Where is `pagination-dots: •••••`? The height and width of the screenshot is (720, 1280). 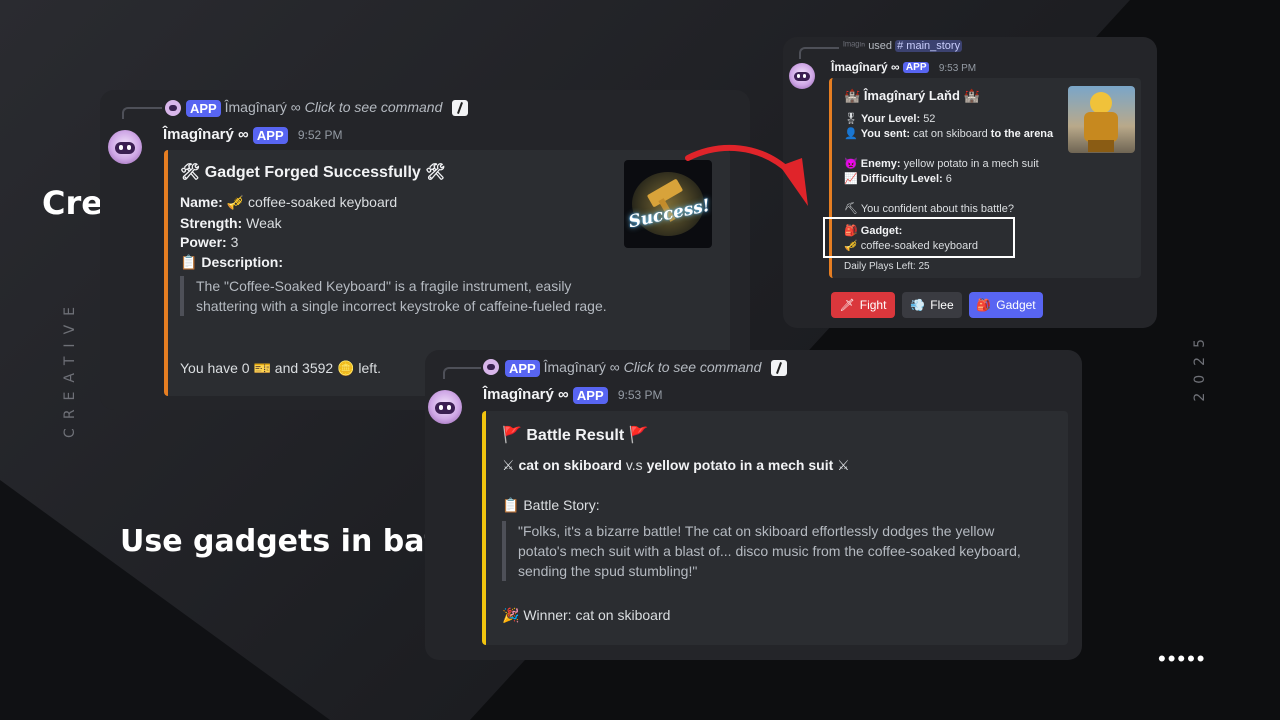 pagination-dots: ••••• is located at coordinates (1182, 658).